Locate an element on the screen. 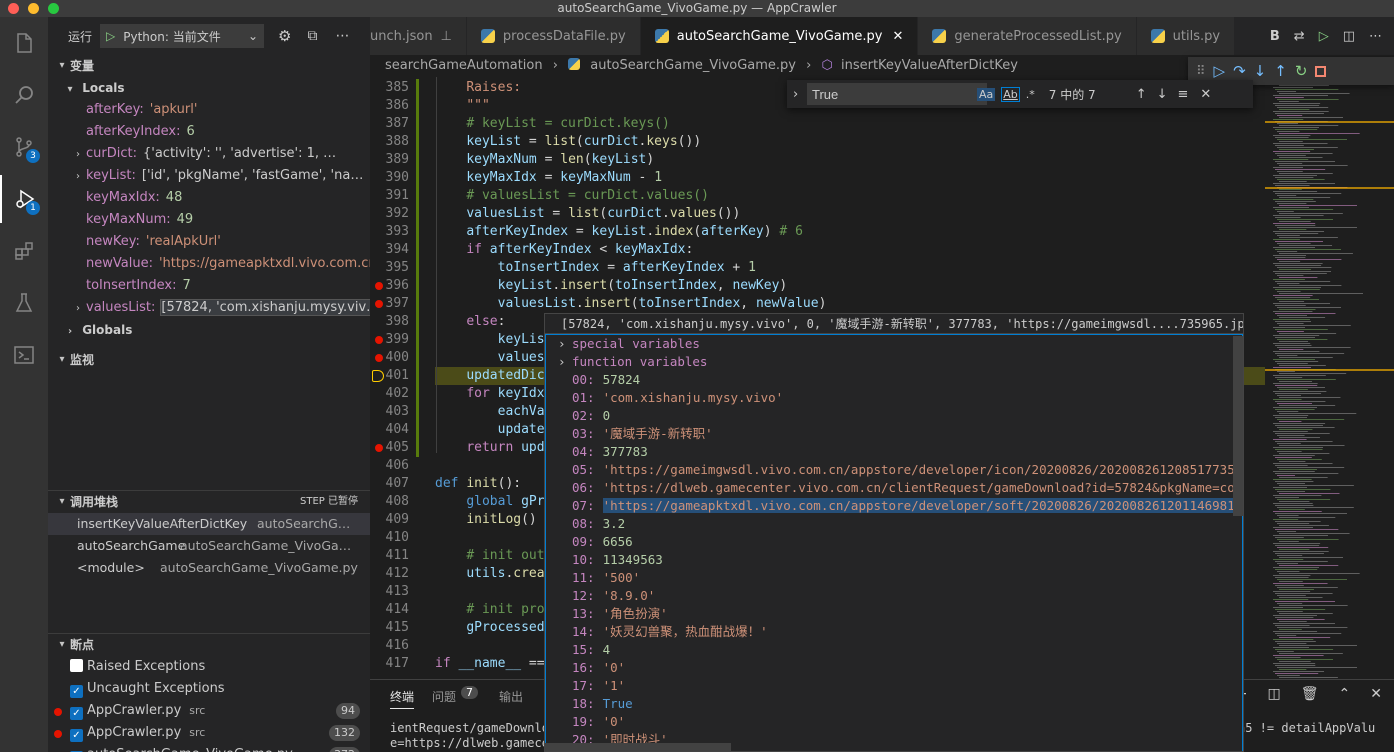 This screenshot has height=752, width=1394. breakpoint-checkbox is located at coordinates (76, 665).